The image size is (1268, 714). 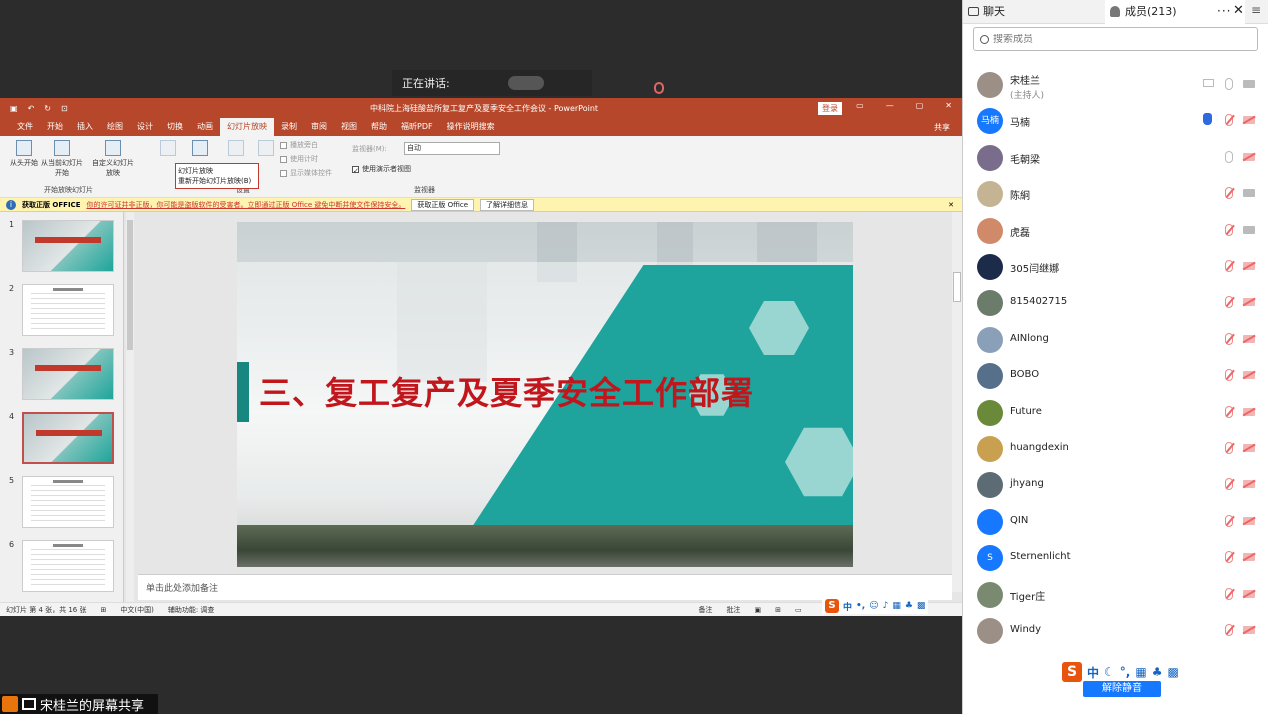 What do you see at coordinates (1238, 10) in the screenshot?
I see `close-panel-icon: ✕` at bounding box center [1238, 10].